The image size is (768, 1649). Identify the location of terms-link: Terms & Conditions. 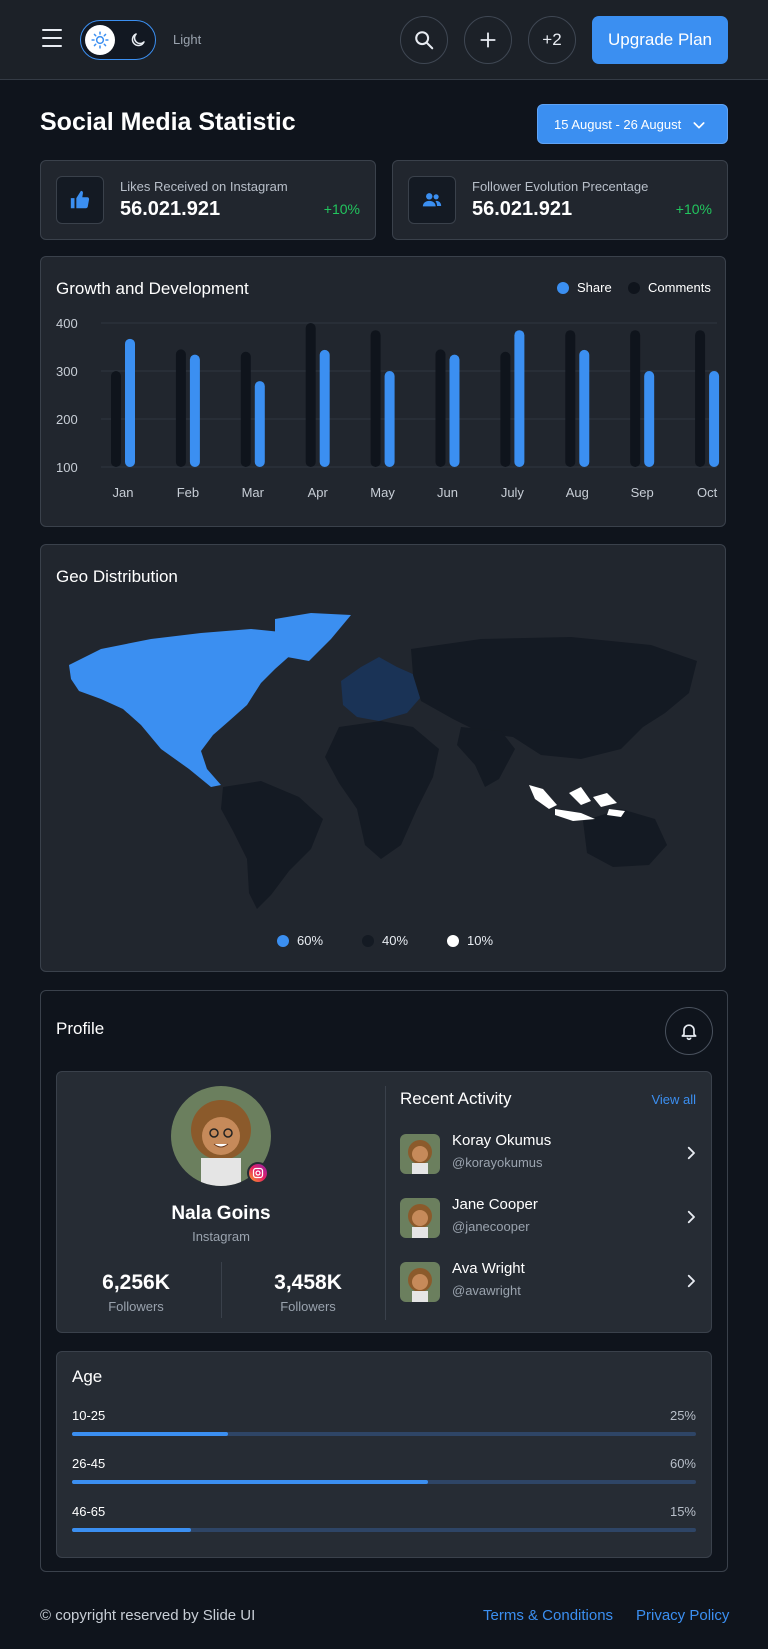
(548, 1615).